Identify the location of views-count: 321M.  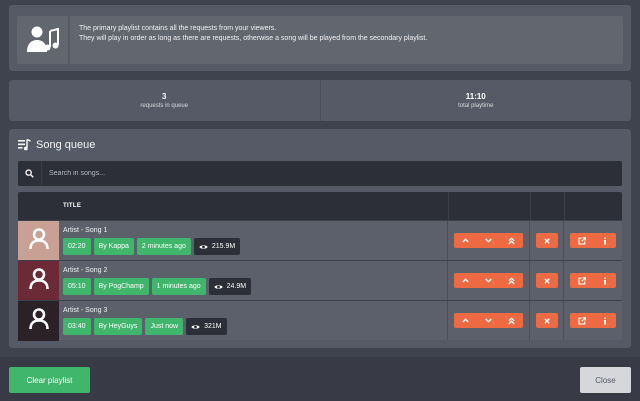
(213, 326).